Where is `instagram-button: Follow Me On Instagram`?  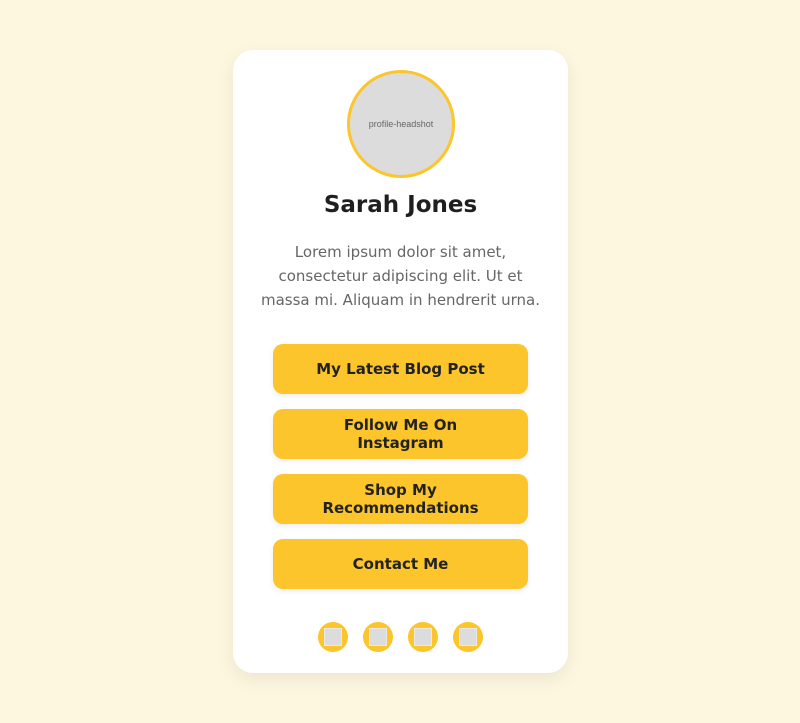
instagram-button: Follow Me On Instagram is located at coordinates (400, 434).